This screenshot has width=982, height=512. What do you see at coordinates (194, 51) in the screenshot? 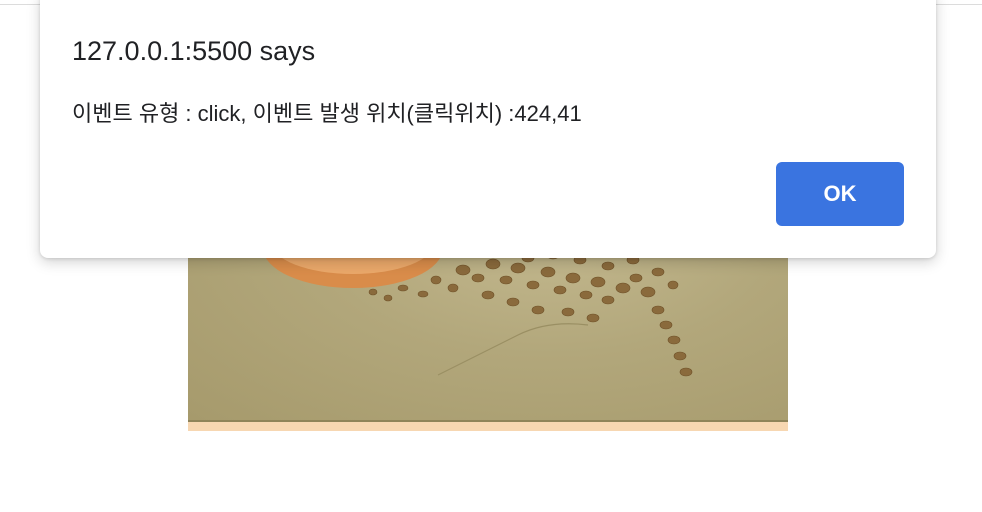
I see `dialog-title: 127.0.0.1:5500 says` at bounding box center [194, 51].